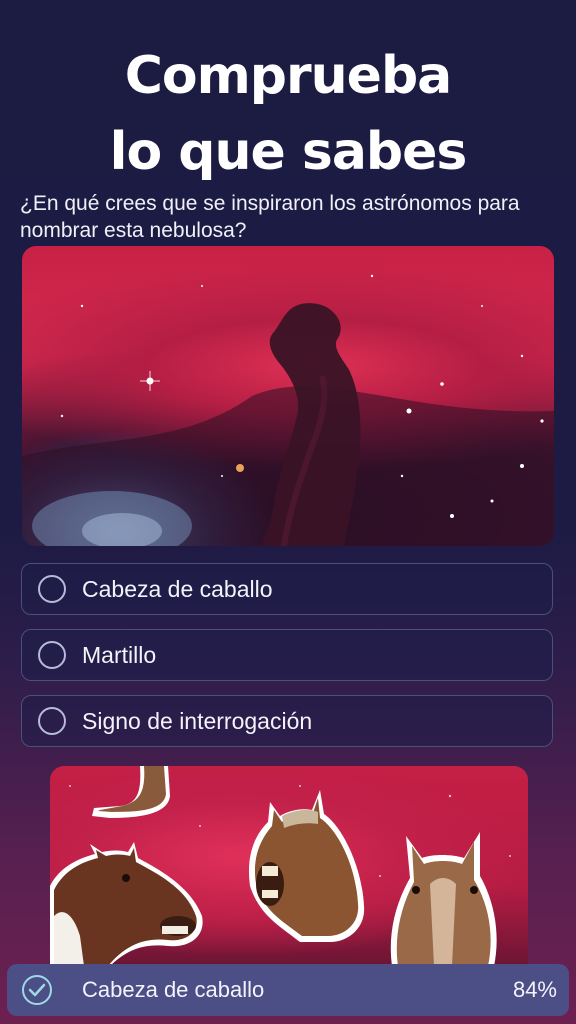 This screenshot has height=1024, width=576. Describe the element at coordinates (288, 990) in the screenshot. I see `result-bar: Cabeza de caballo 84%` at that location.